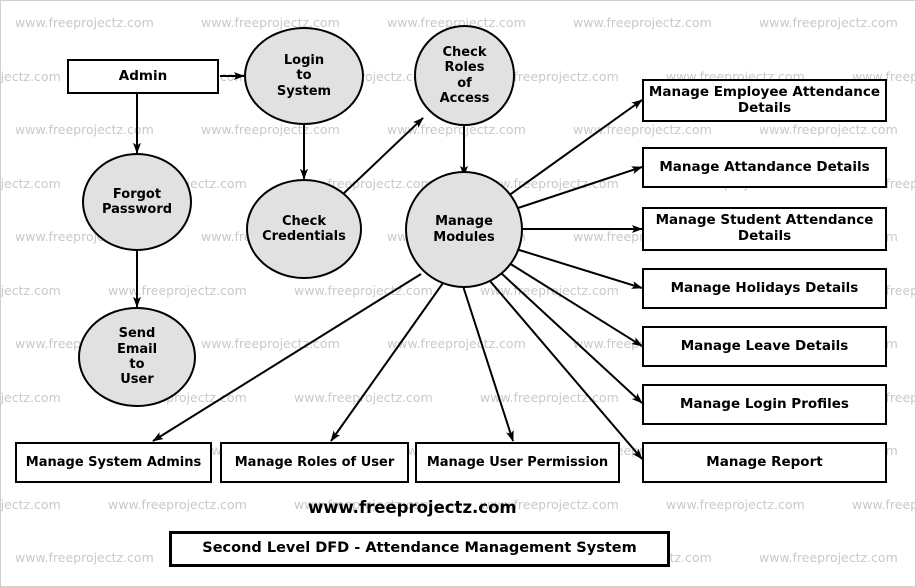 The image size is (916, 587). I want to click on process-check-credentials: Check Credentials, so click(304, 229).